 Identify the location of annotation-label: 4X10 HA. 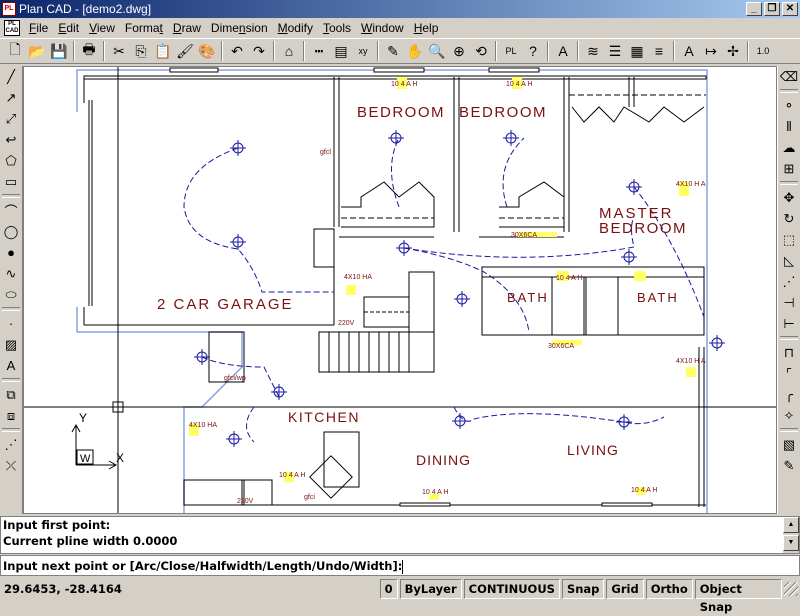
(358, 277).